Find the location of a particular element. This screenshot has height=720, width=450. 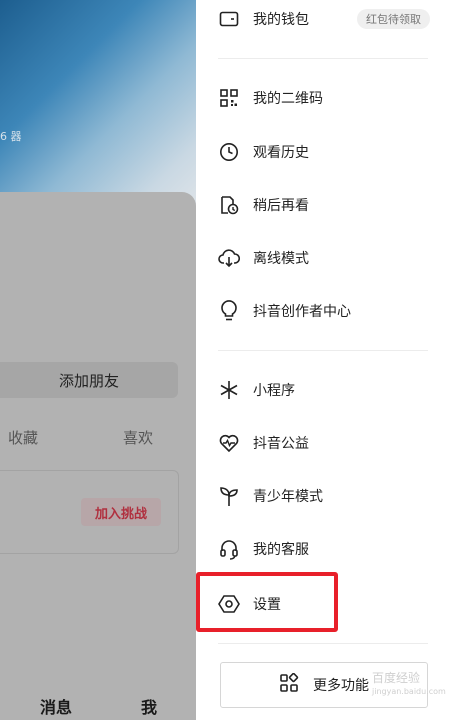

menu-item-label: 我的钱包 is located at coordinates (281, 20).